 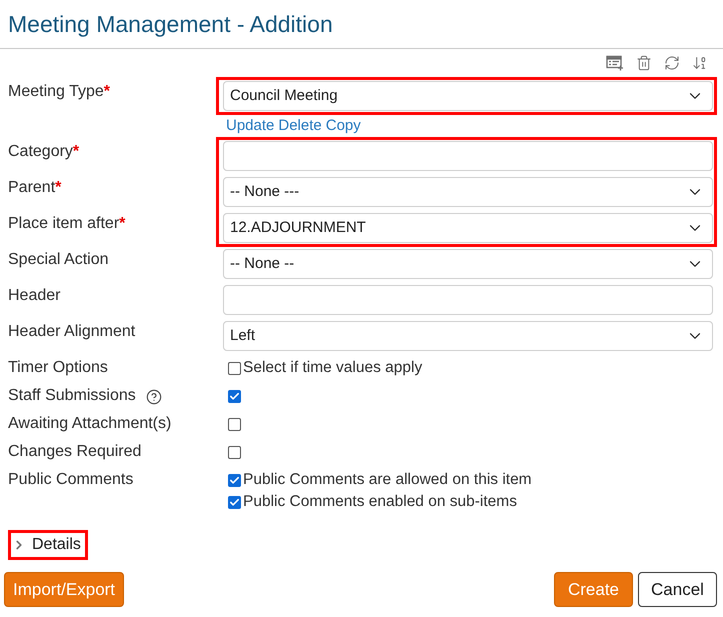 What do you see at coordinates (170, 24) in the screenshot?
I see `page-title: Meeting Management - Addition` at bounding box center [170, 24].